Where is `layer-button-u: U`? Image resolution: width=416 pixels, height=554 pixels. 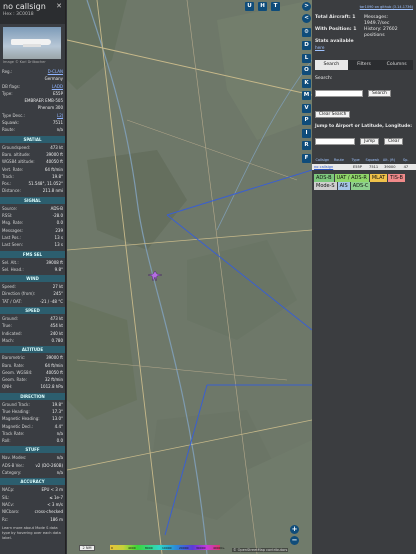 layer-button-u: U is located at coordinates (249, 6).